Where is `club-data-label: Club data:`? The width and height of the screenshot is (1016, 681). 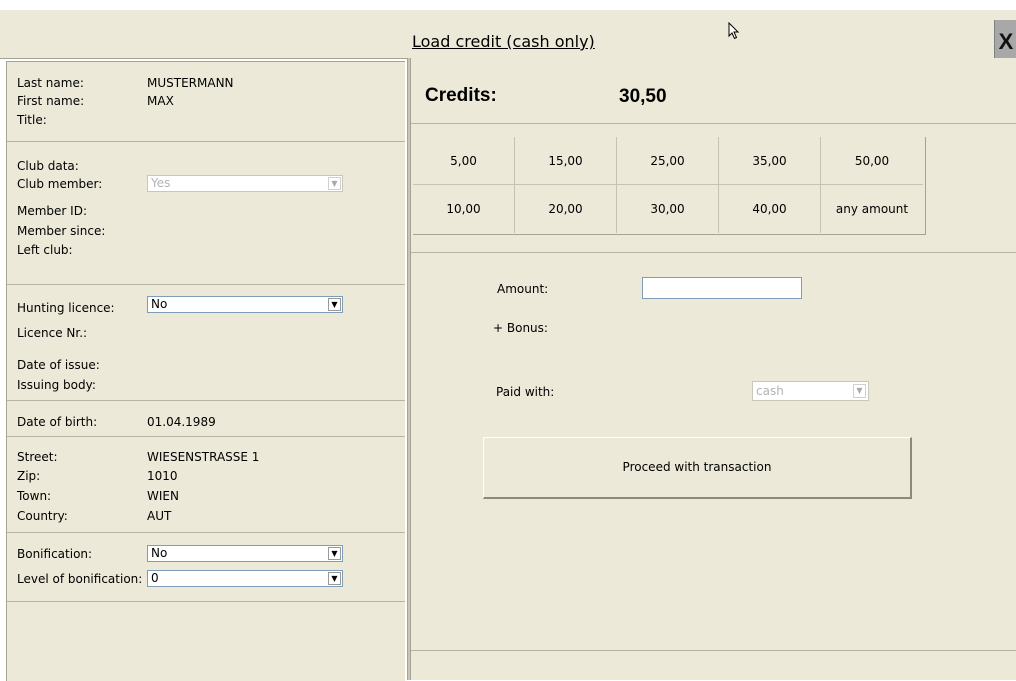
club-data-label: Club data: is located at coordinates (48, 166).